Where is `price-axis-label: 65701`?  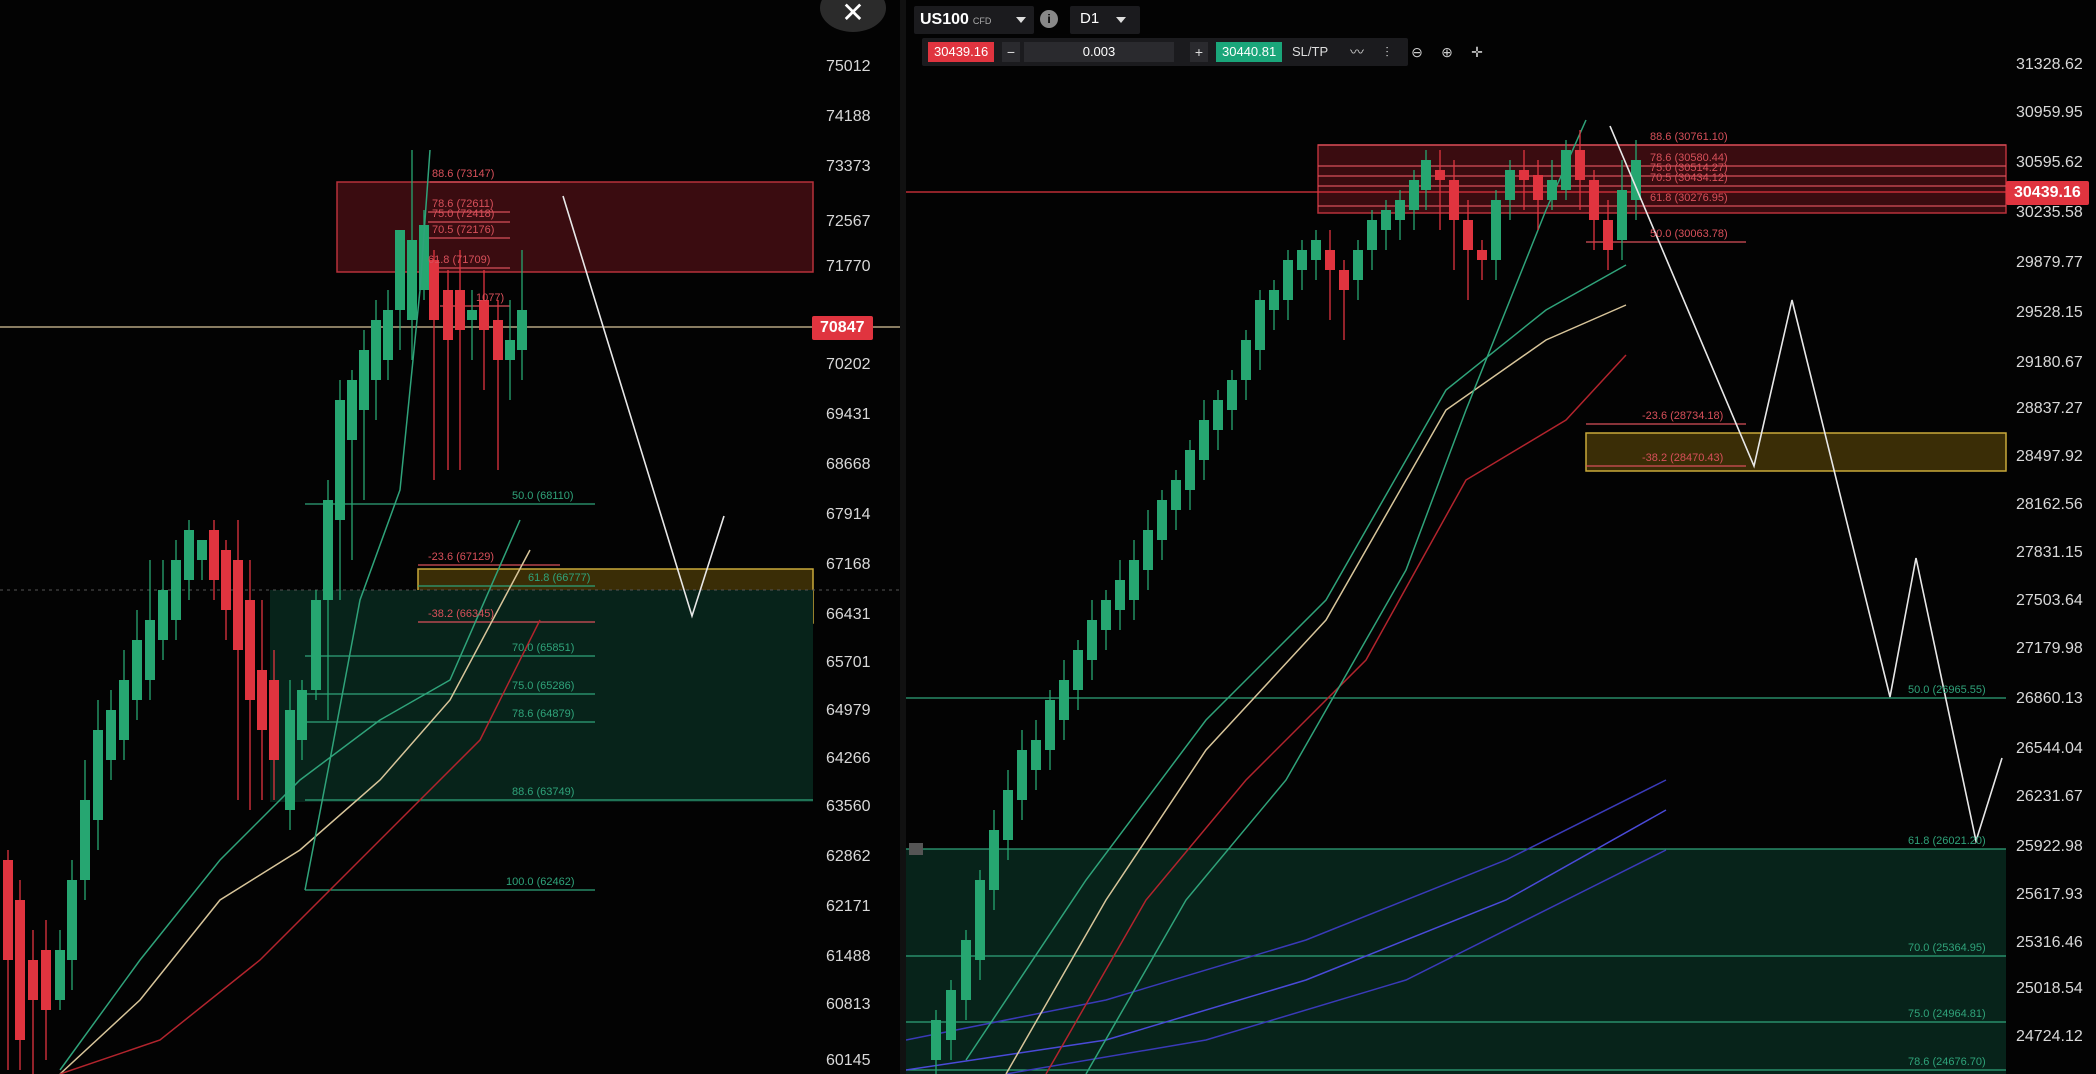
price-axis-label: 65701 is located at coordinates (848, 662).